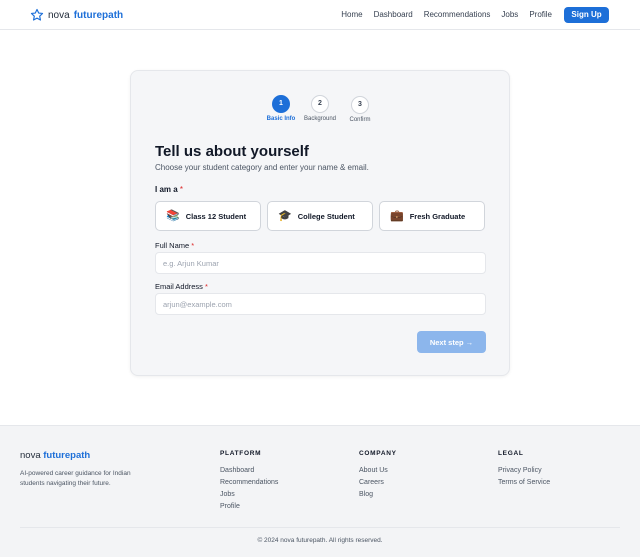  I want to click on full-name-input, so click(320, 263).